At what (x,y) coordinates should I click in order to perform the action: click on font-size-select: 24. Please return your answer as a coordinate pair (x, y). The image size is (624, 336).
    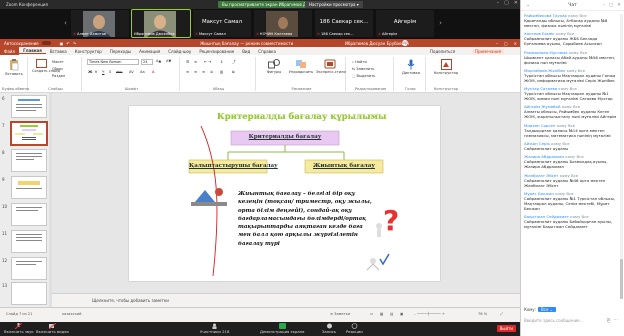
    Looking at the image, I should click on (147, 62).